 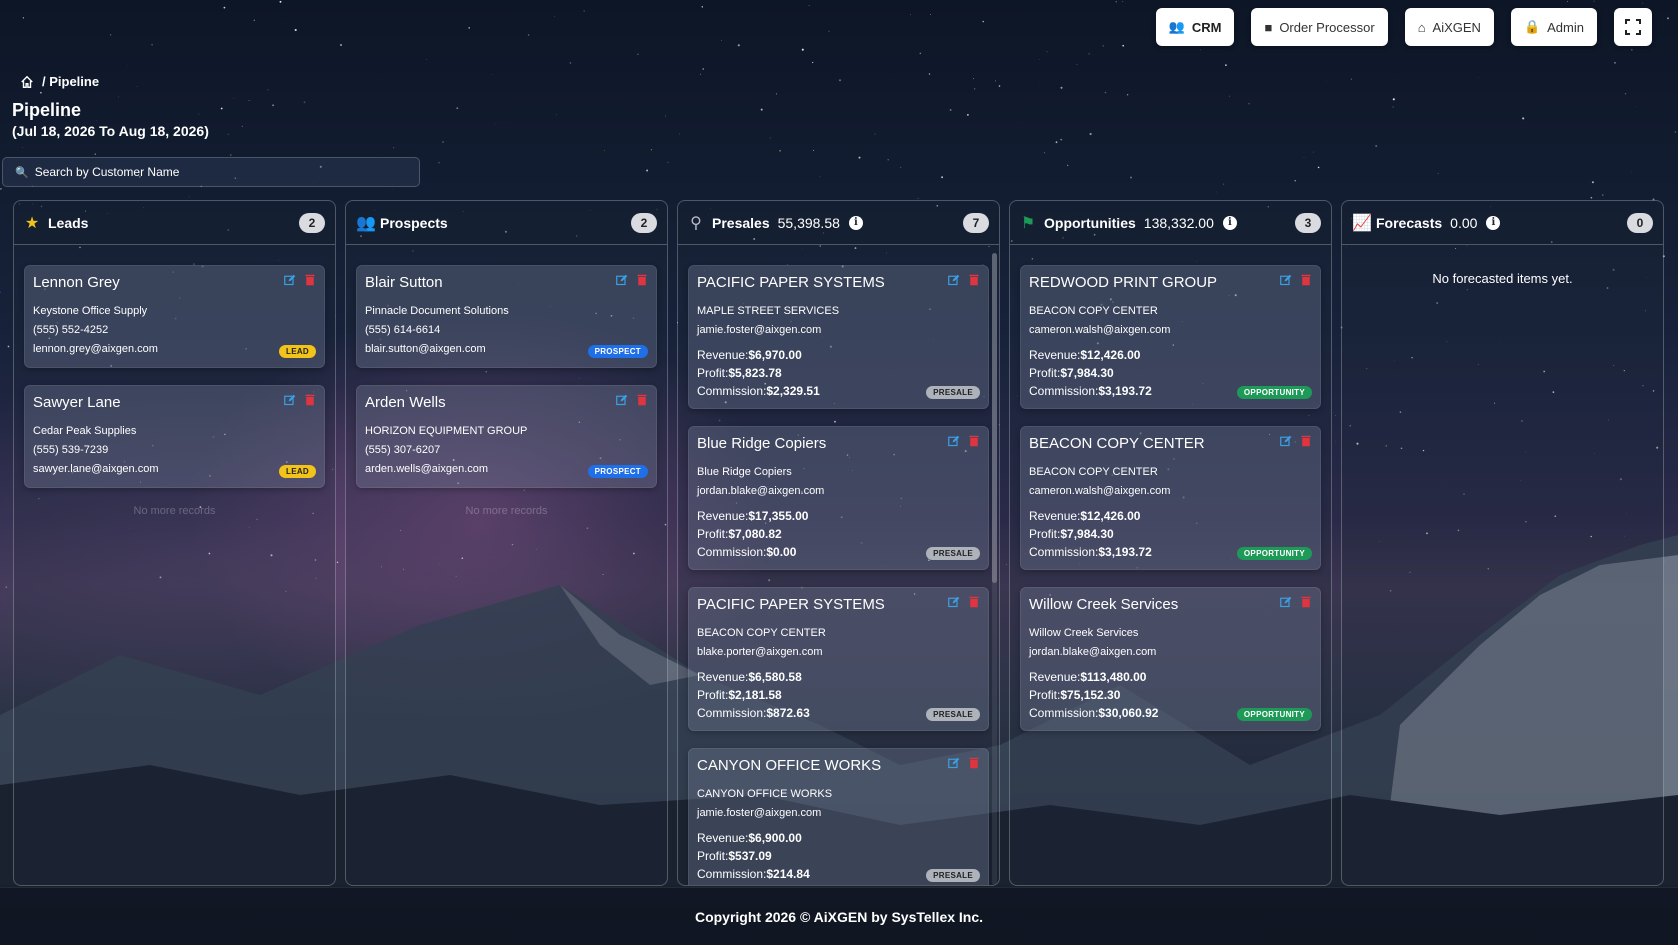 I want to click on home-icon, so click(x=27, y=82).